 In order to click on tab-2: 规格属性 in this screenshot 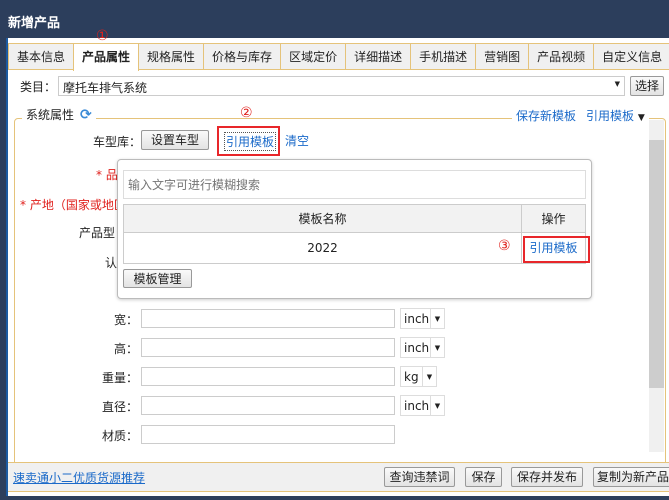, I will do `click(171, 56)`.